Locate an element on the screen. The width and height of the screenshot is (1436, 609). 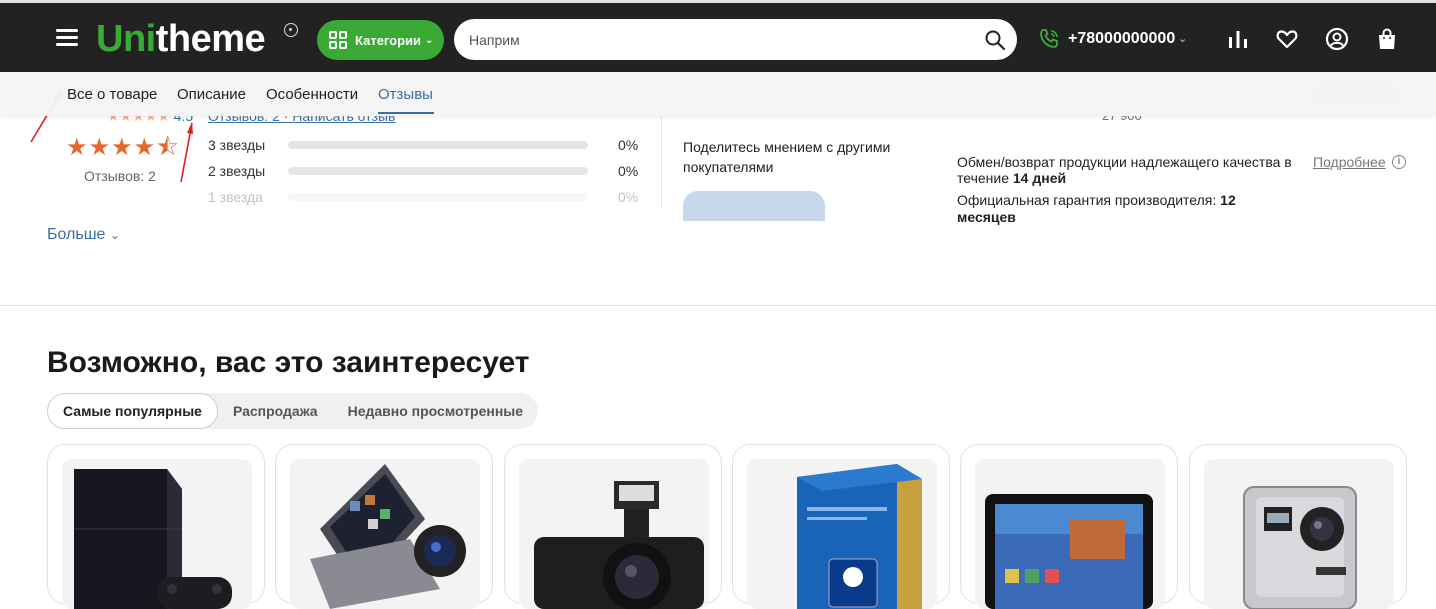
menu-icon is located at coordinates (67, 38).